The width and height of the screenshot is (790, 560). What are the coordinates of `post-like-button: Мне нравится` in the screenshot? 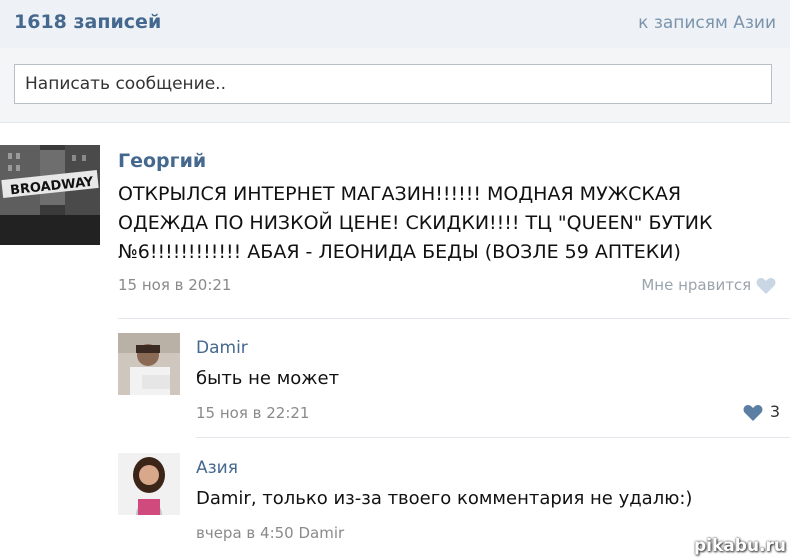 It's located at (708, 285).